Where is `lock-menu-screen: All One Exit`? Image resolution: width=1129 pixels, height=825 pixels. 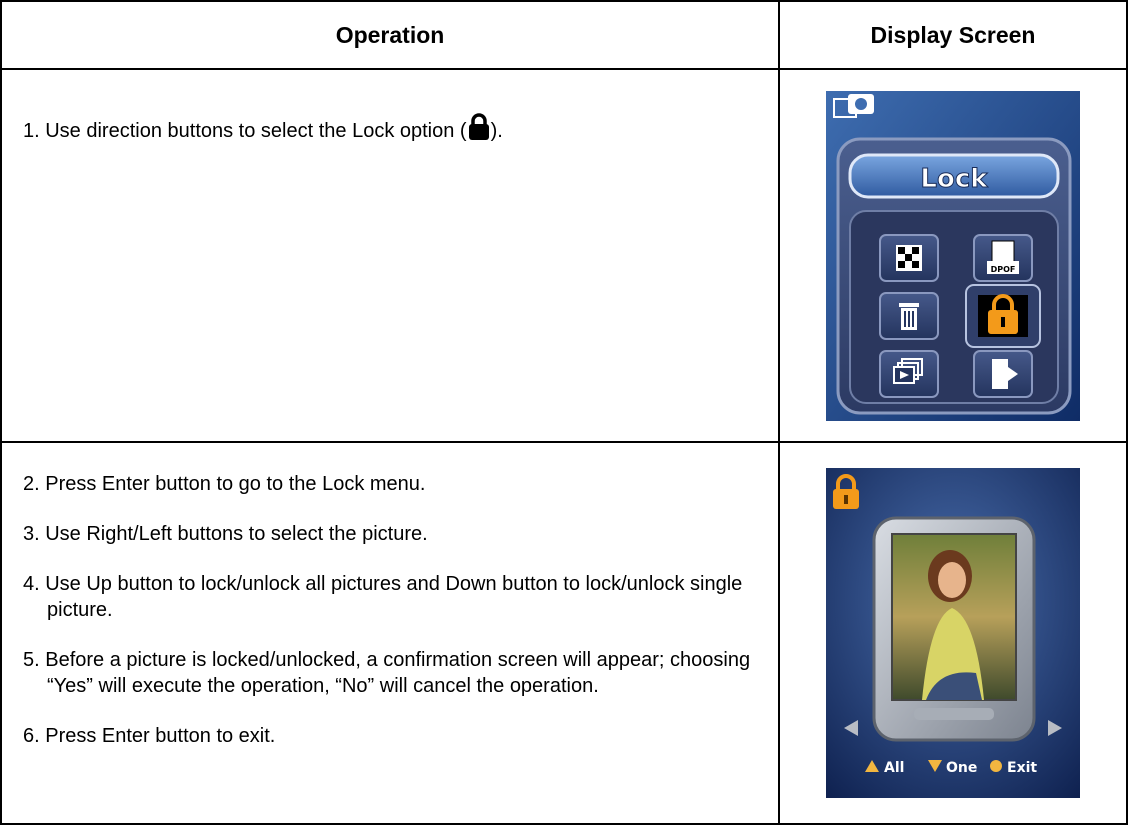
lock-menu-screen: All One Exit is located at coordinates (953, 633).